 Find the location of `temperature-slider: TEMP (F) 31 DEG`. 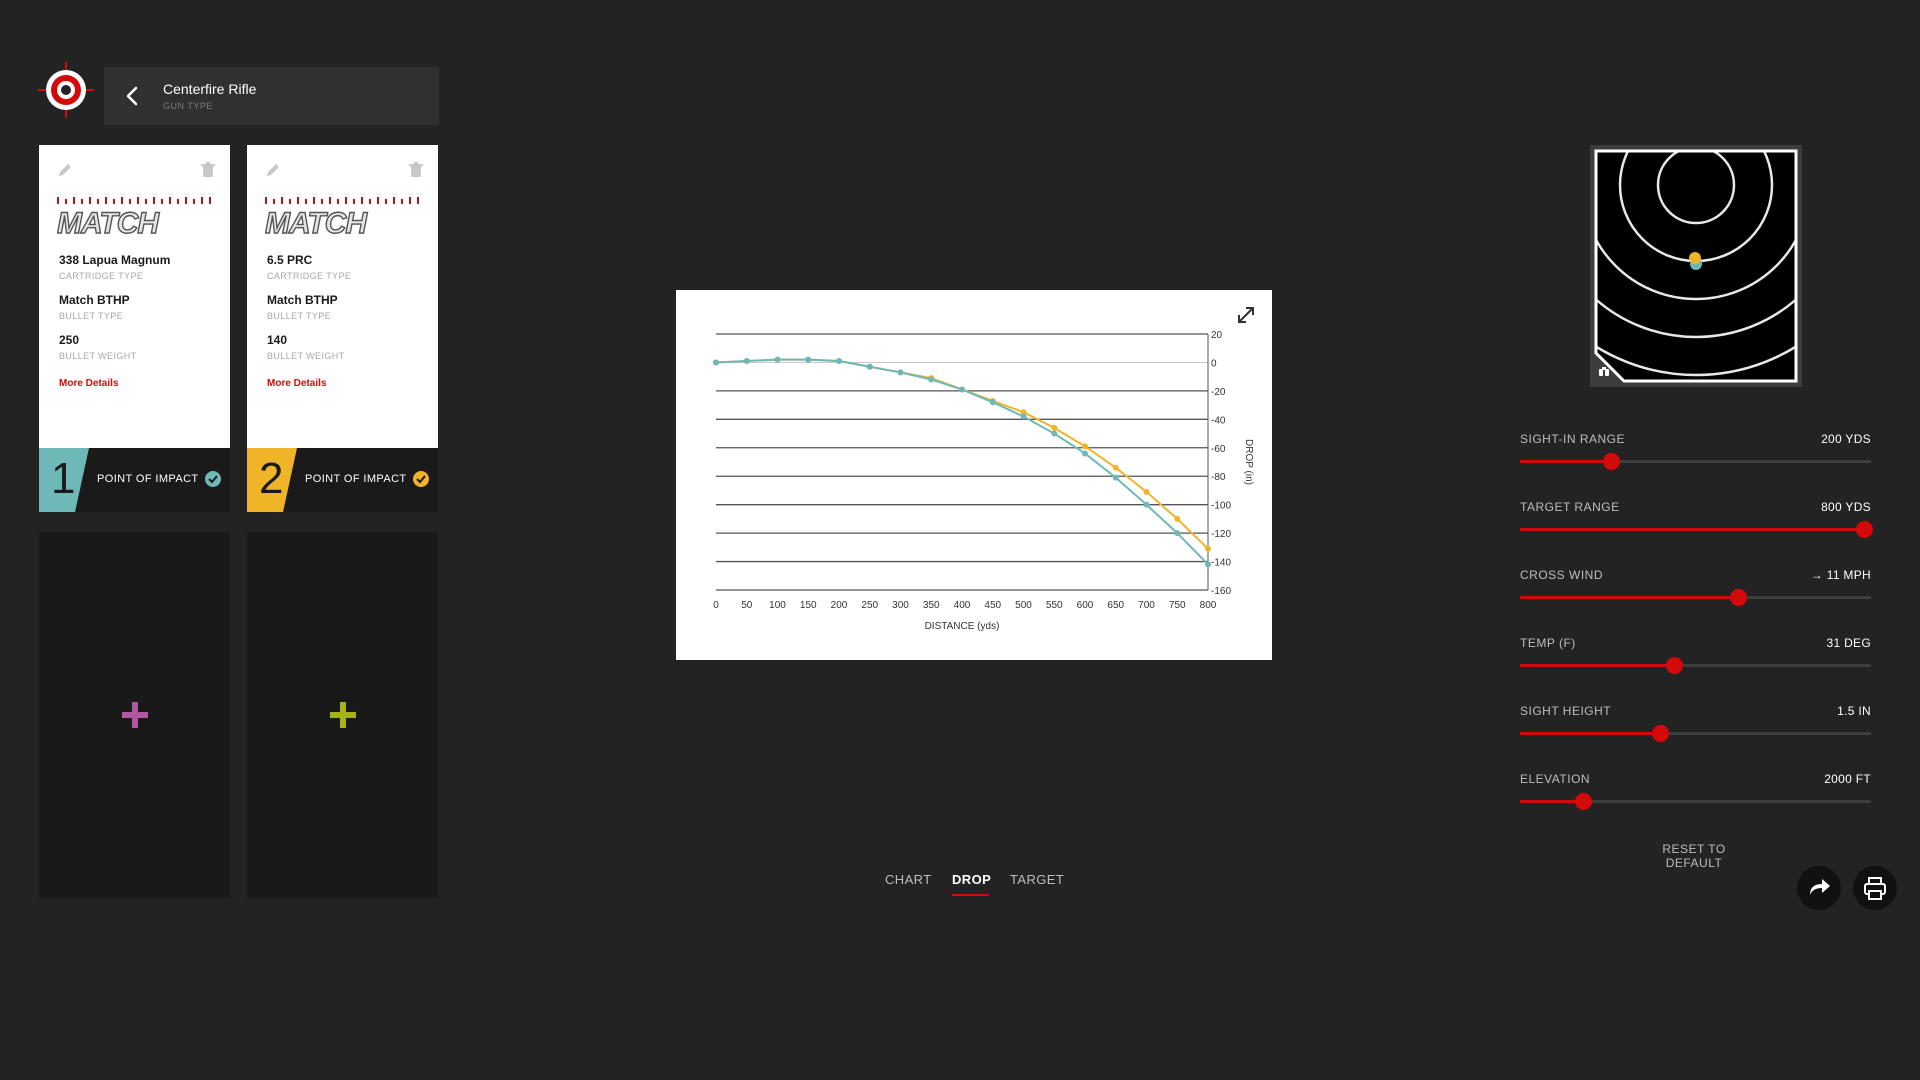

temperature-slider: TEMP (F) 31 DEG is located at coordinates (1695, 661).